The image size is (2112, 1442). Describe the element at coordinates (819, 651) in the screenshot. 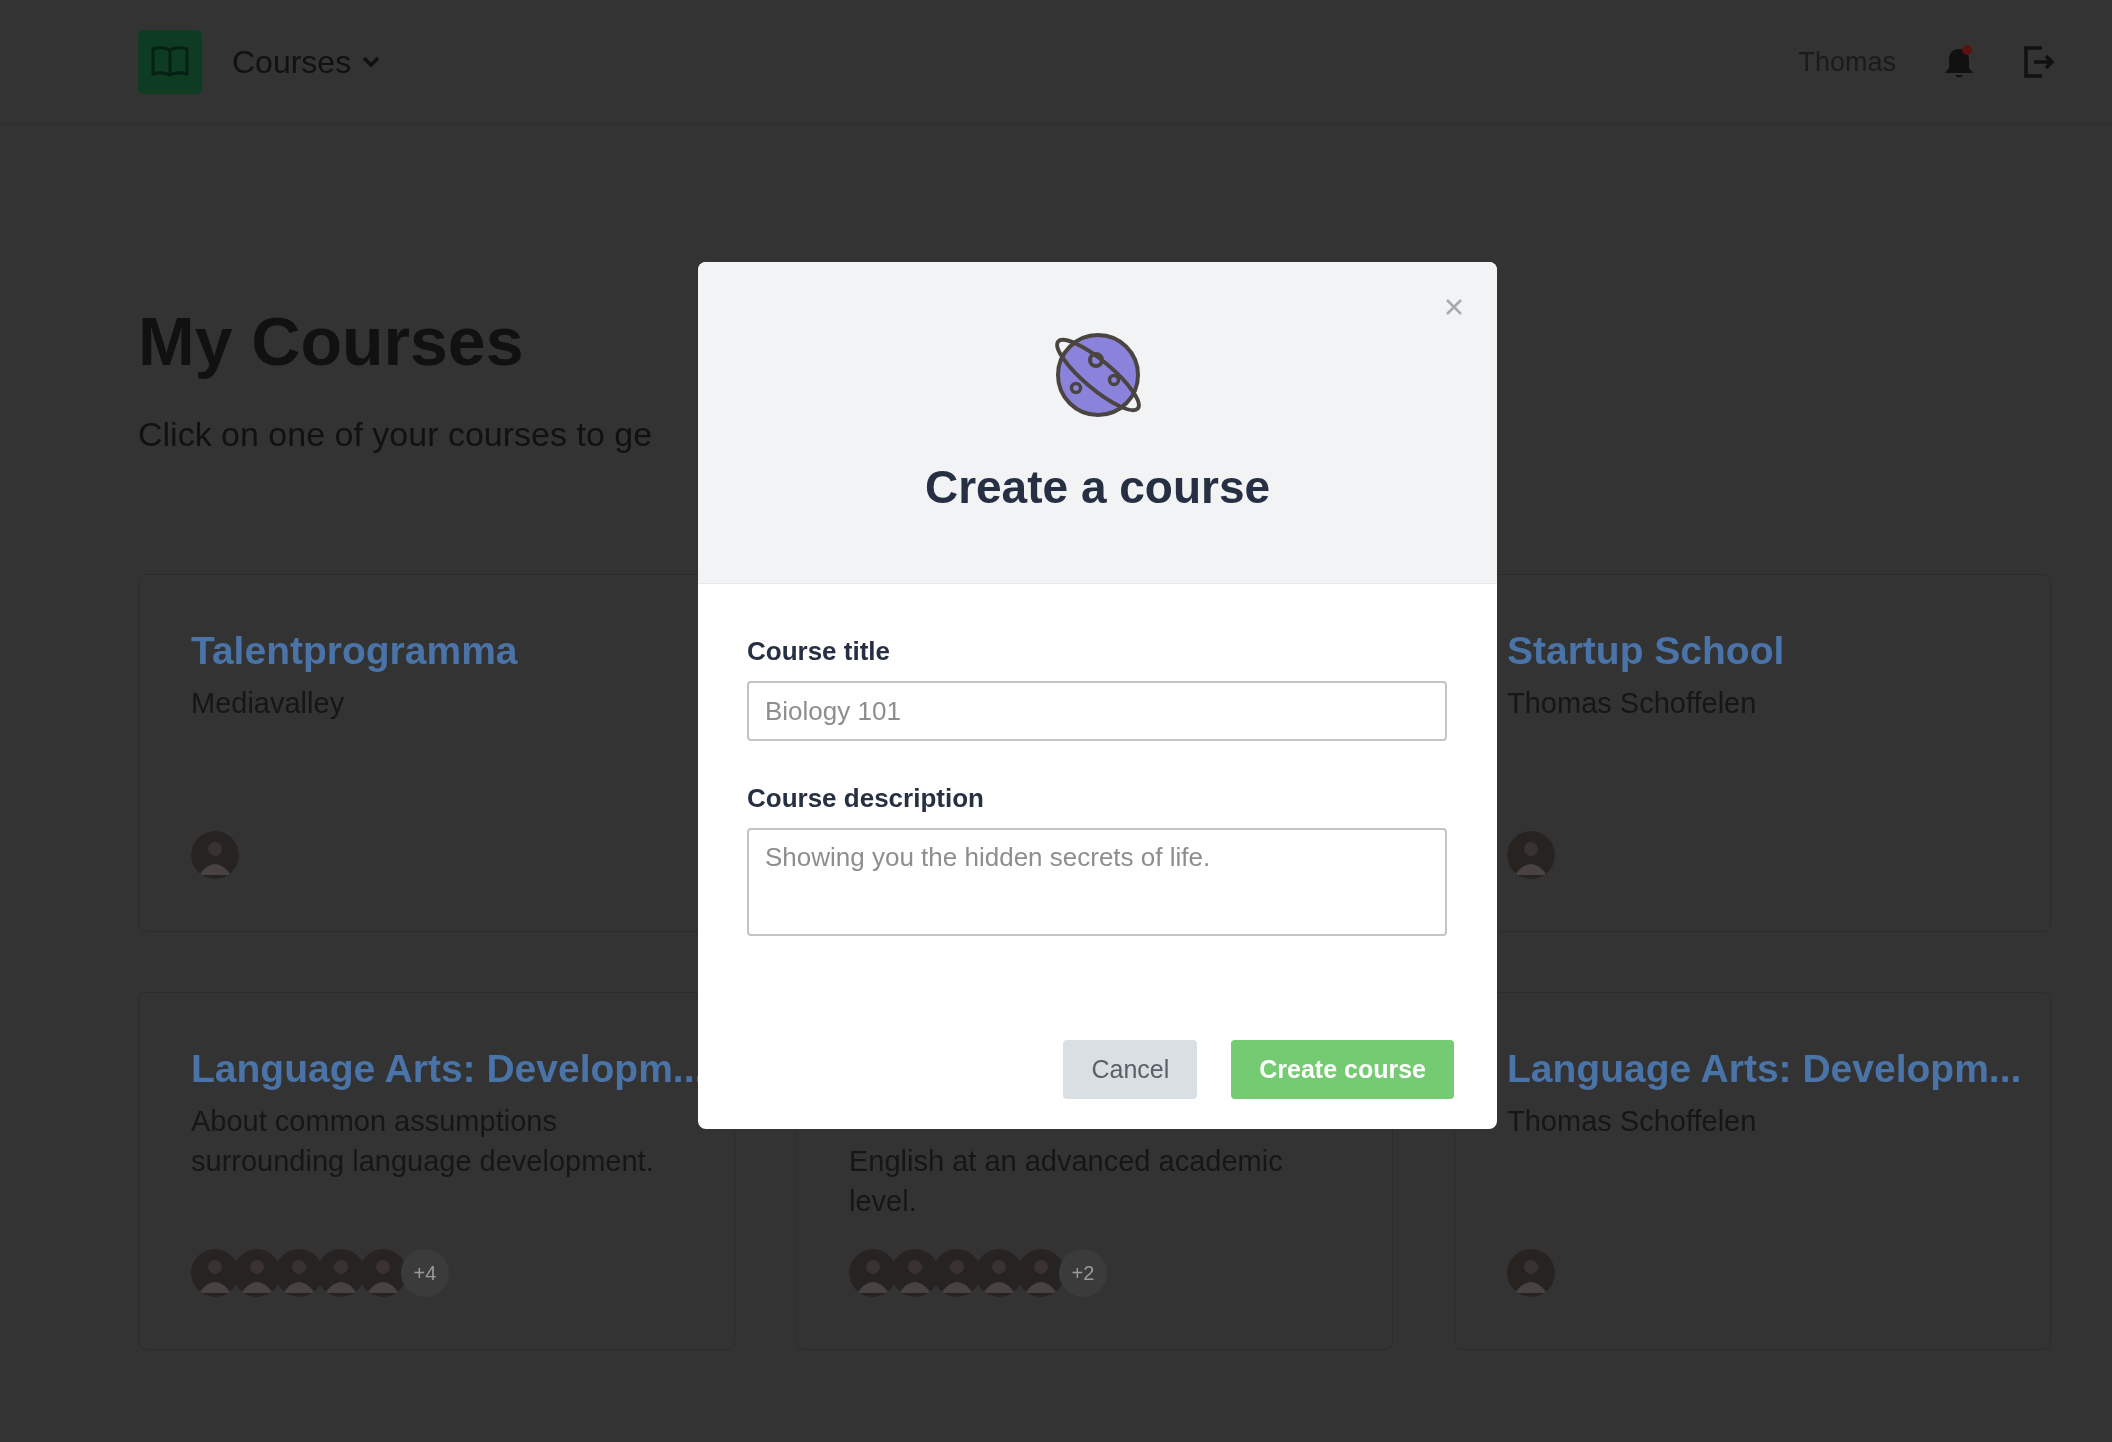

I see `field-label: Course title` at that location.